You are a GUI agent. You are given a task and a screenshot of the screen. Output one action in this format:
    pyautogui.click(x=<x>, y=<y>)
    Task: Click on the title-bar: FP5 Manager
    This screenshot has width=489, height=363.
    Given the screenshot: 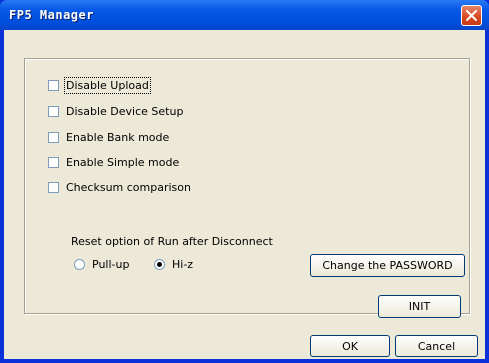 What is the action you would take?
    pyautogui.click(x=244, y=15)
    